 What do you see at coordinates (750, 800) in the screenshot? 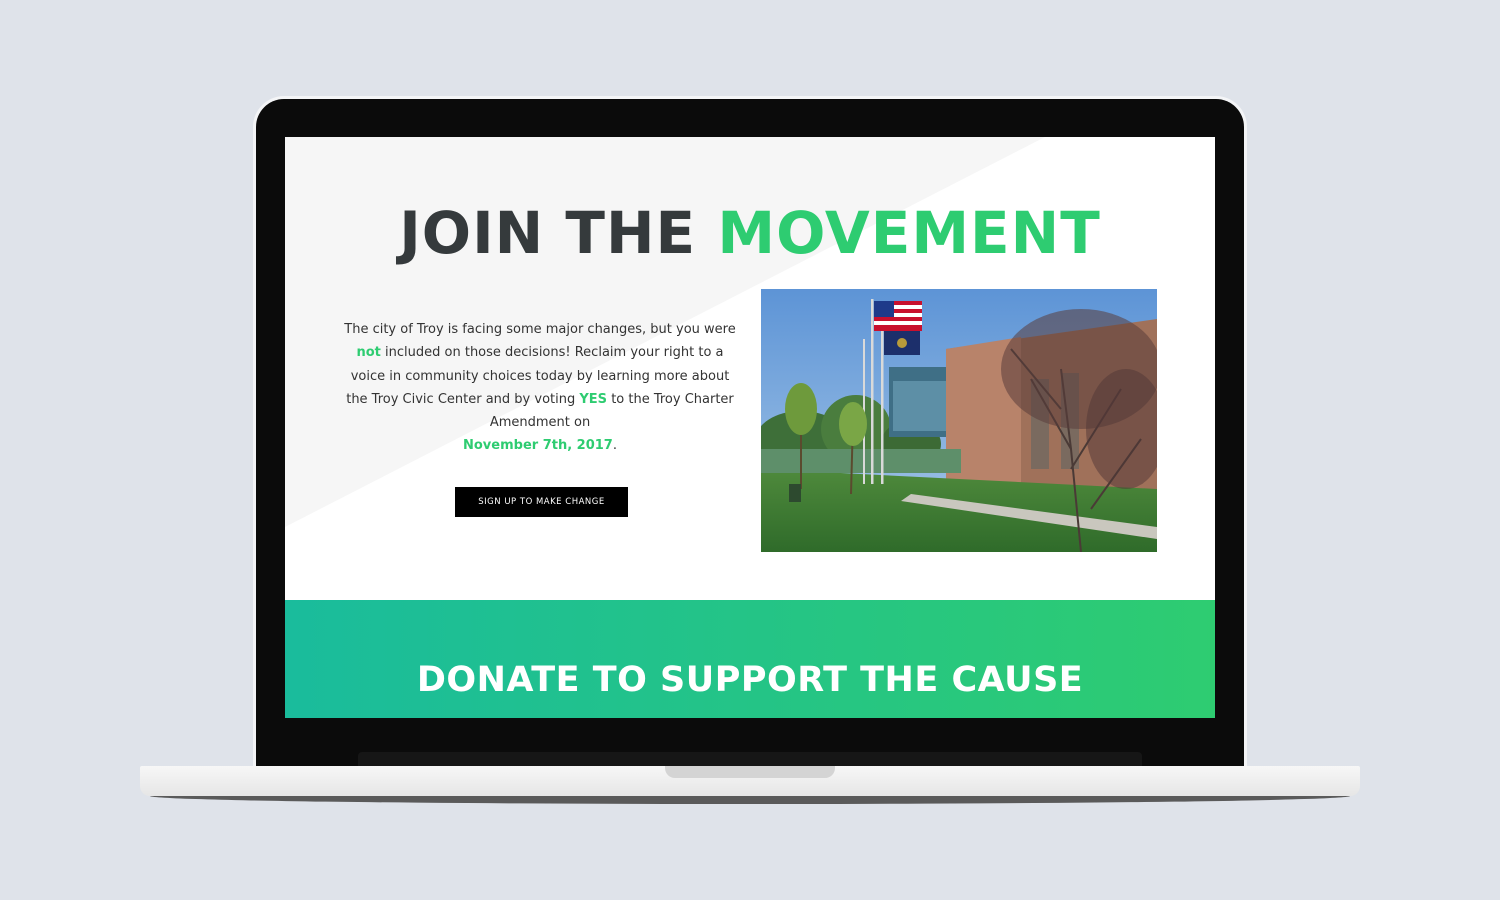
I see `laptop-foot` at bounding box center [750, 800].